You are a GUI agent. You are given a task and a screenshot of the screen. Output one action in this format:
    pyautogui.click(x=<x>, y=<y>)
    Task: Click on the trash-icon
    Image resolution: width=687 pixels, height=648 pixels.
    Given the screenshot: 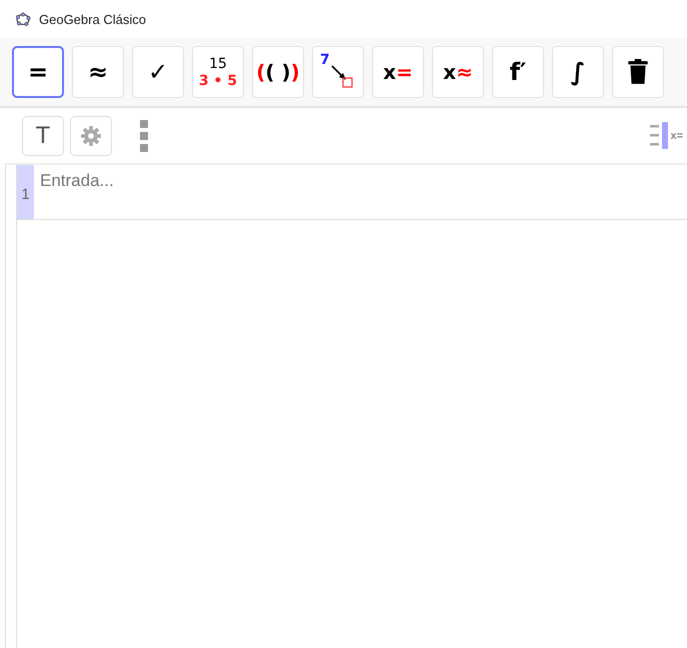 What is the action you would take?
    pyautogui.click(x=638, y=72)
    